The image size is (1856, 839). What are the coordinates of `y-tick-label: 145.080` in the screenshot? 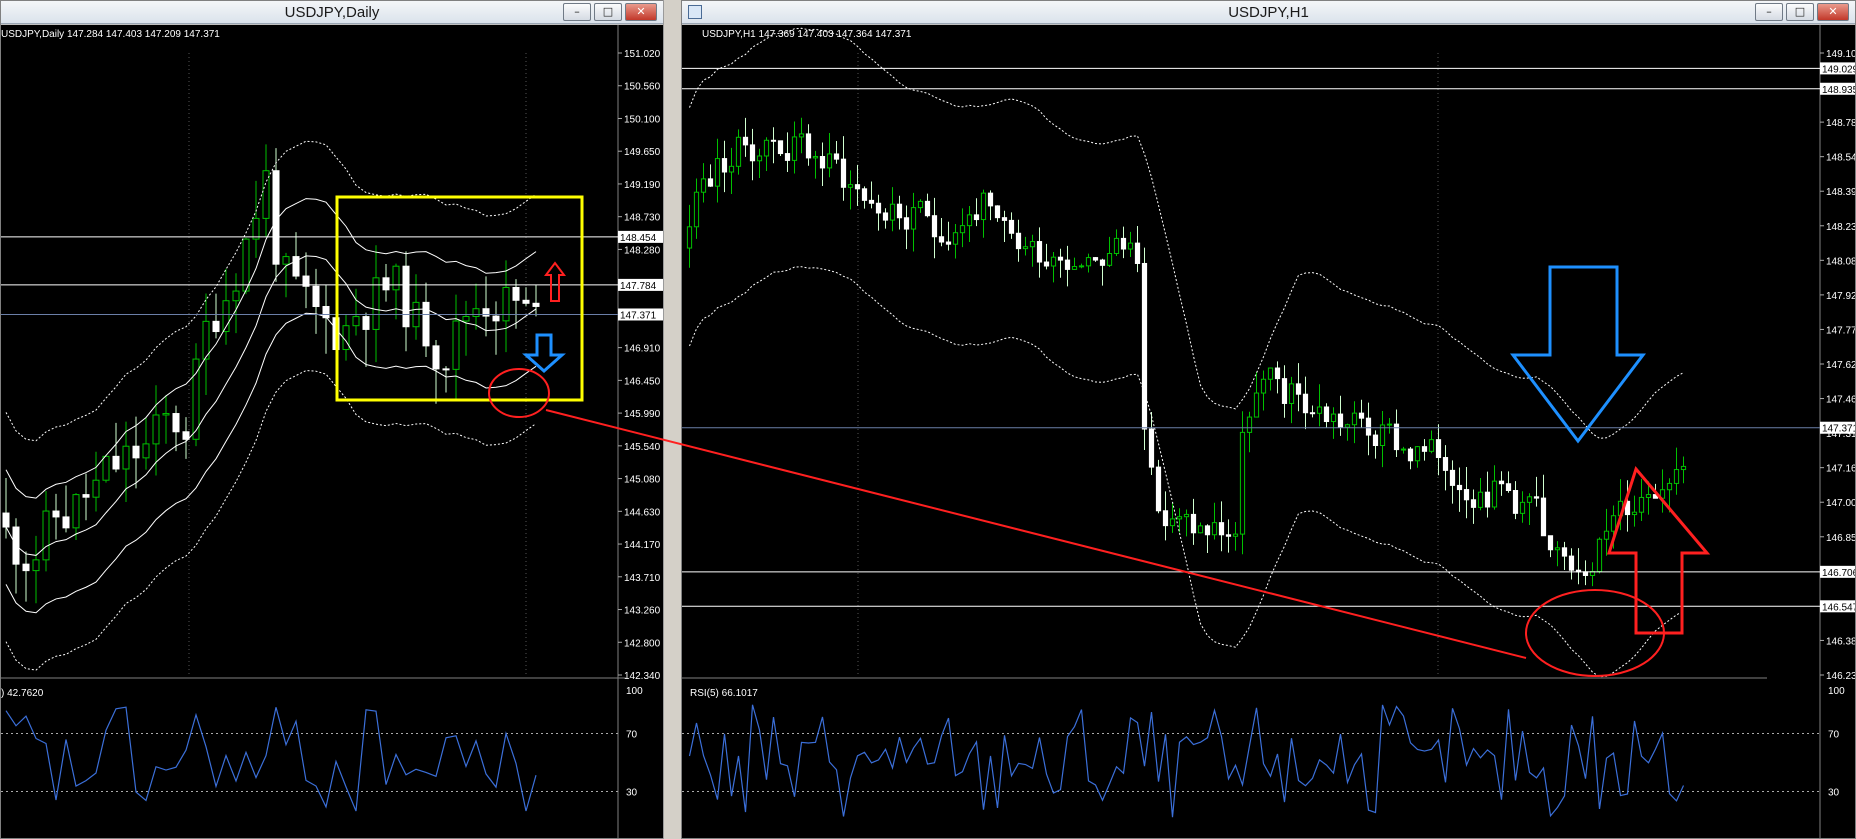 It's located at (642, 480).